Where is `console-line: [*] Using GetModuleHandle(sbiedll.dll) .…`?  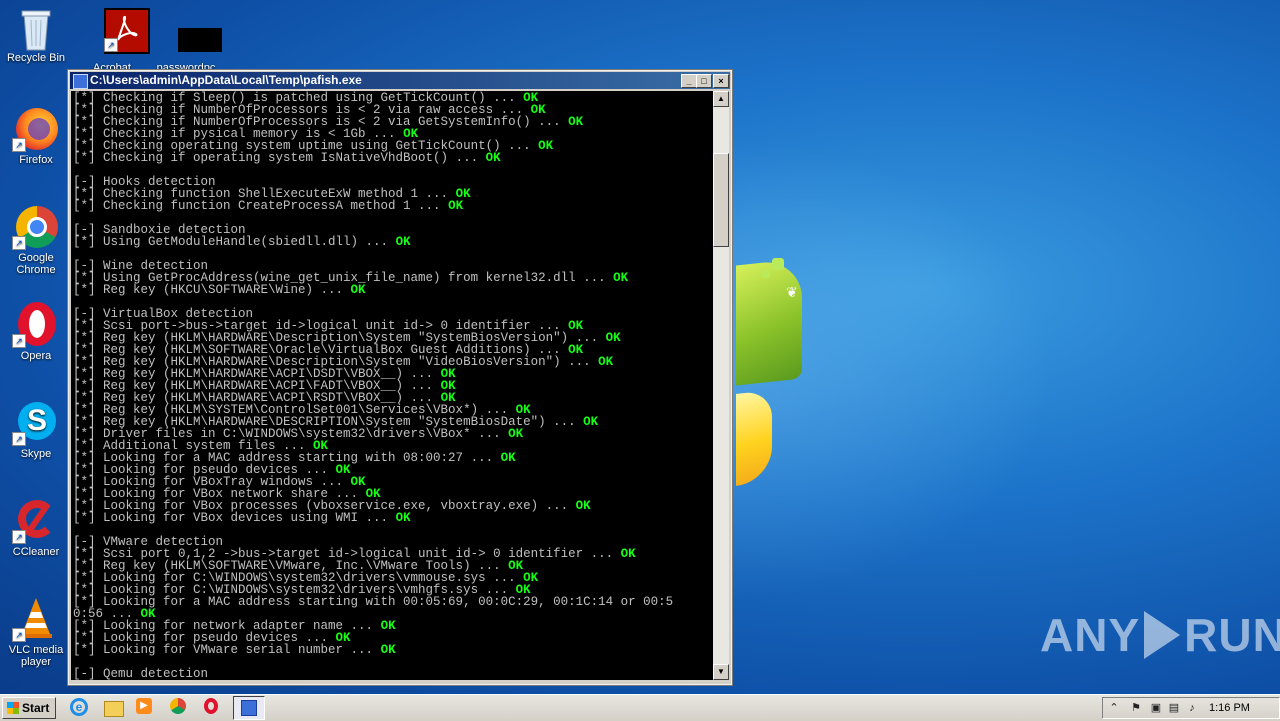 console-line: [*] Using GetModuleHandle(sbiedll.dll) .… is located at coordinates (242, 242).